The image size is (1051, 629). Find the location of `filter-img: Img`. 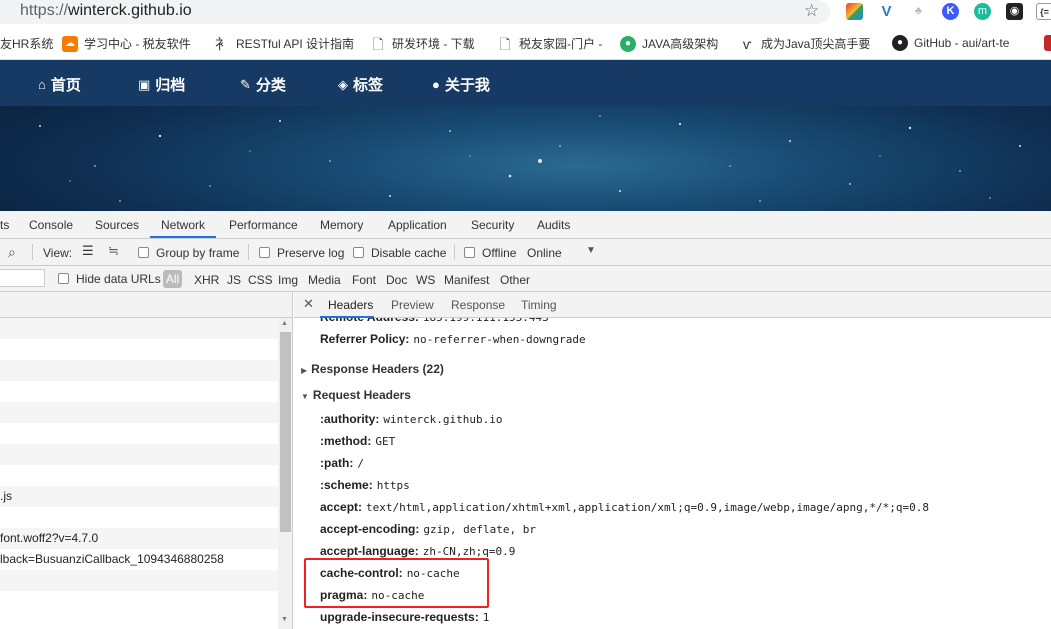

filter-img: Img is located at coordinates (288, 280).